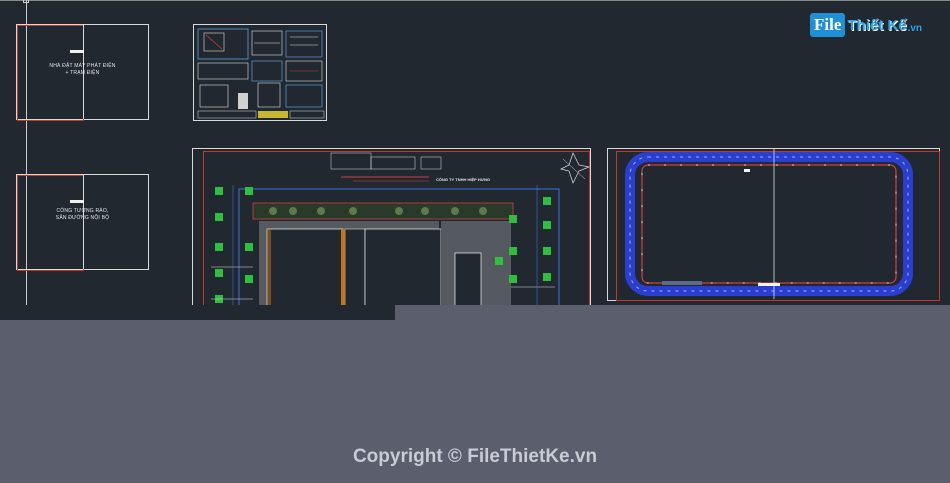 The image size is (950, 483). I want to click on north-arrow-icon, so click(575, 168).